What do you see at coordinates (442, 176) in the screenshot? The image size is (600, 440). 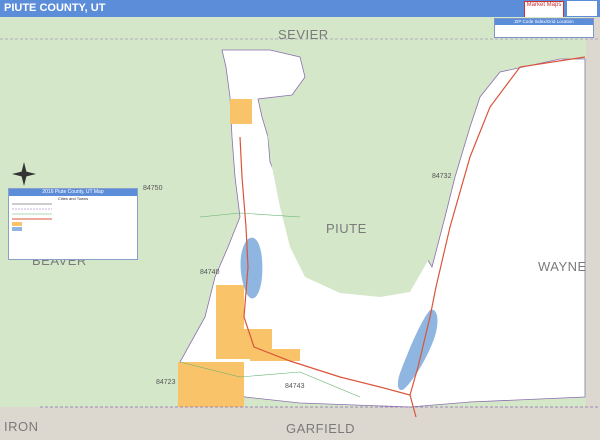 I see `zip-label-84732: 84732` at bounding box center [442, 176].